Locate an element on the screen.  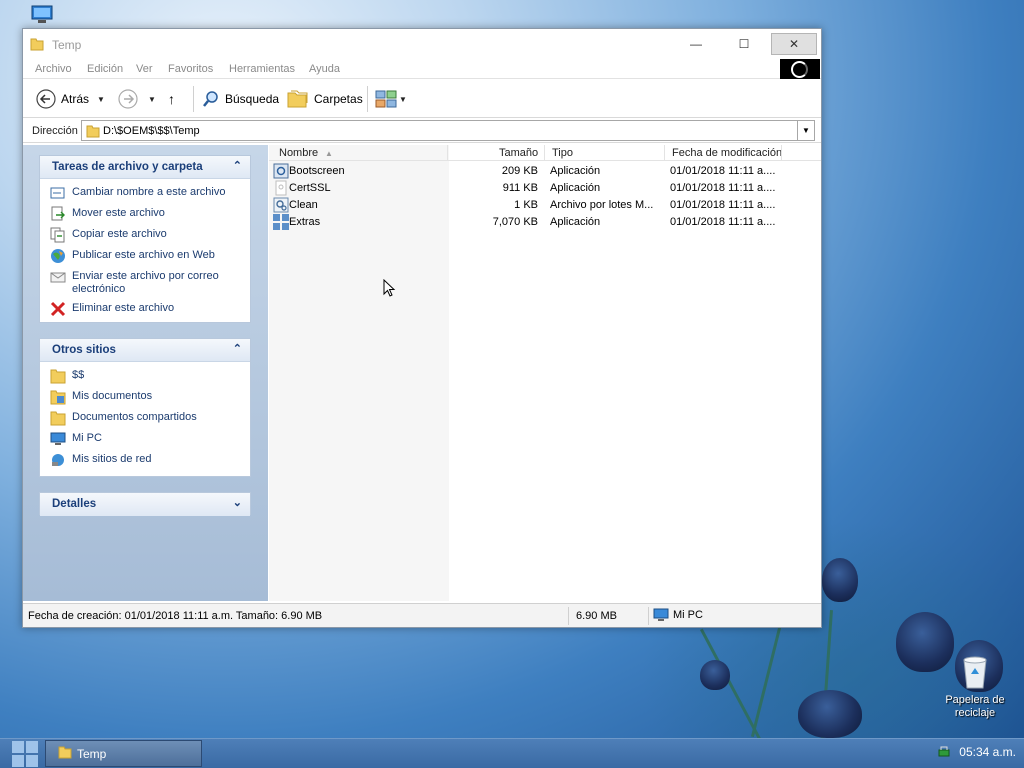
file-size: 911 KB is located at coordinates (520, 188).